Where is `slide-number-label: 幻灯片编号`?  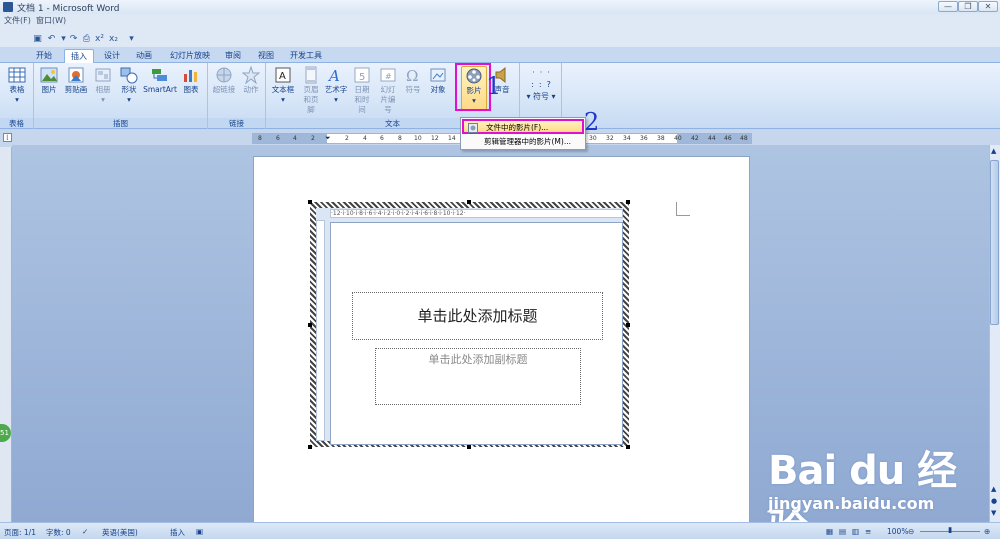 slide-number-label: 幻灯片编号 is located at coordinates (388, 99).